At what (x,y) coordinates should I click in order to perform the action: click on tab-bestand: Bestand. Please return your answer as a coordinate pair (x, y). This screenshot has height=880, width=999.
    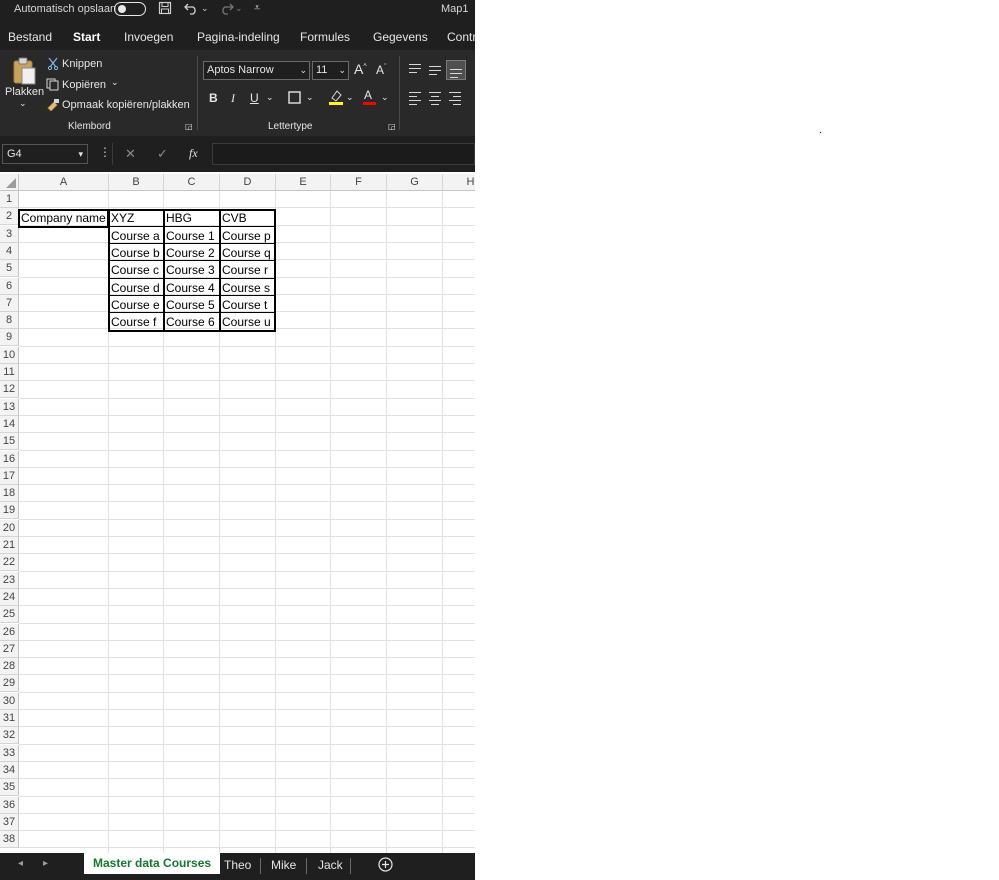
    Looking at the image, I should click on (30, 37).